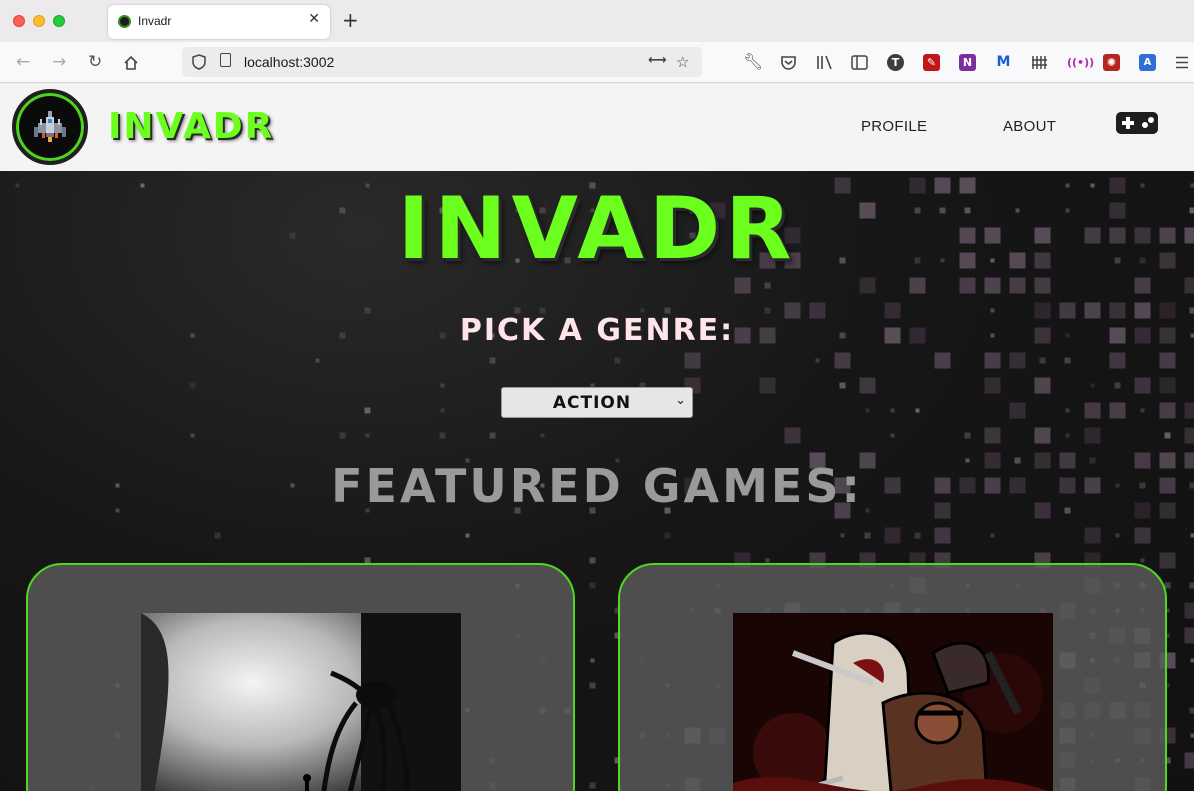 The height and width of the screenshot is (791, 1194). Describe the element at coordinates (350, 20) in the screenshot. I see `new-tab-button: +` at that location.